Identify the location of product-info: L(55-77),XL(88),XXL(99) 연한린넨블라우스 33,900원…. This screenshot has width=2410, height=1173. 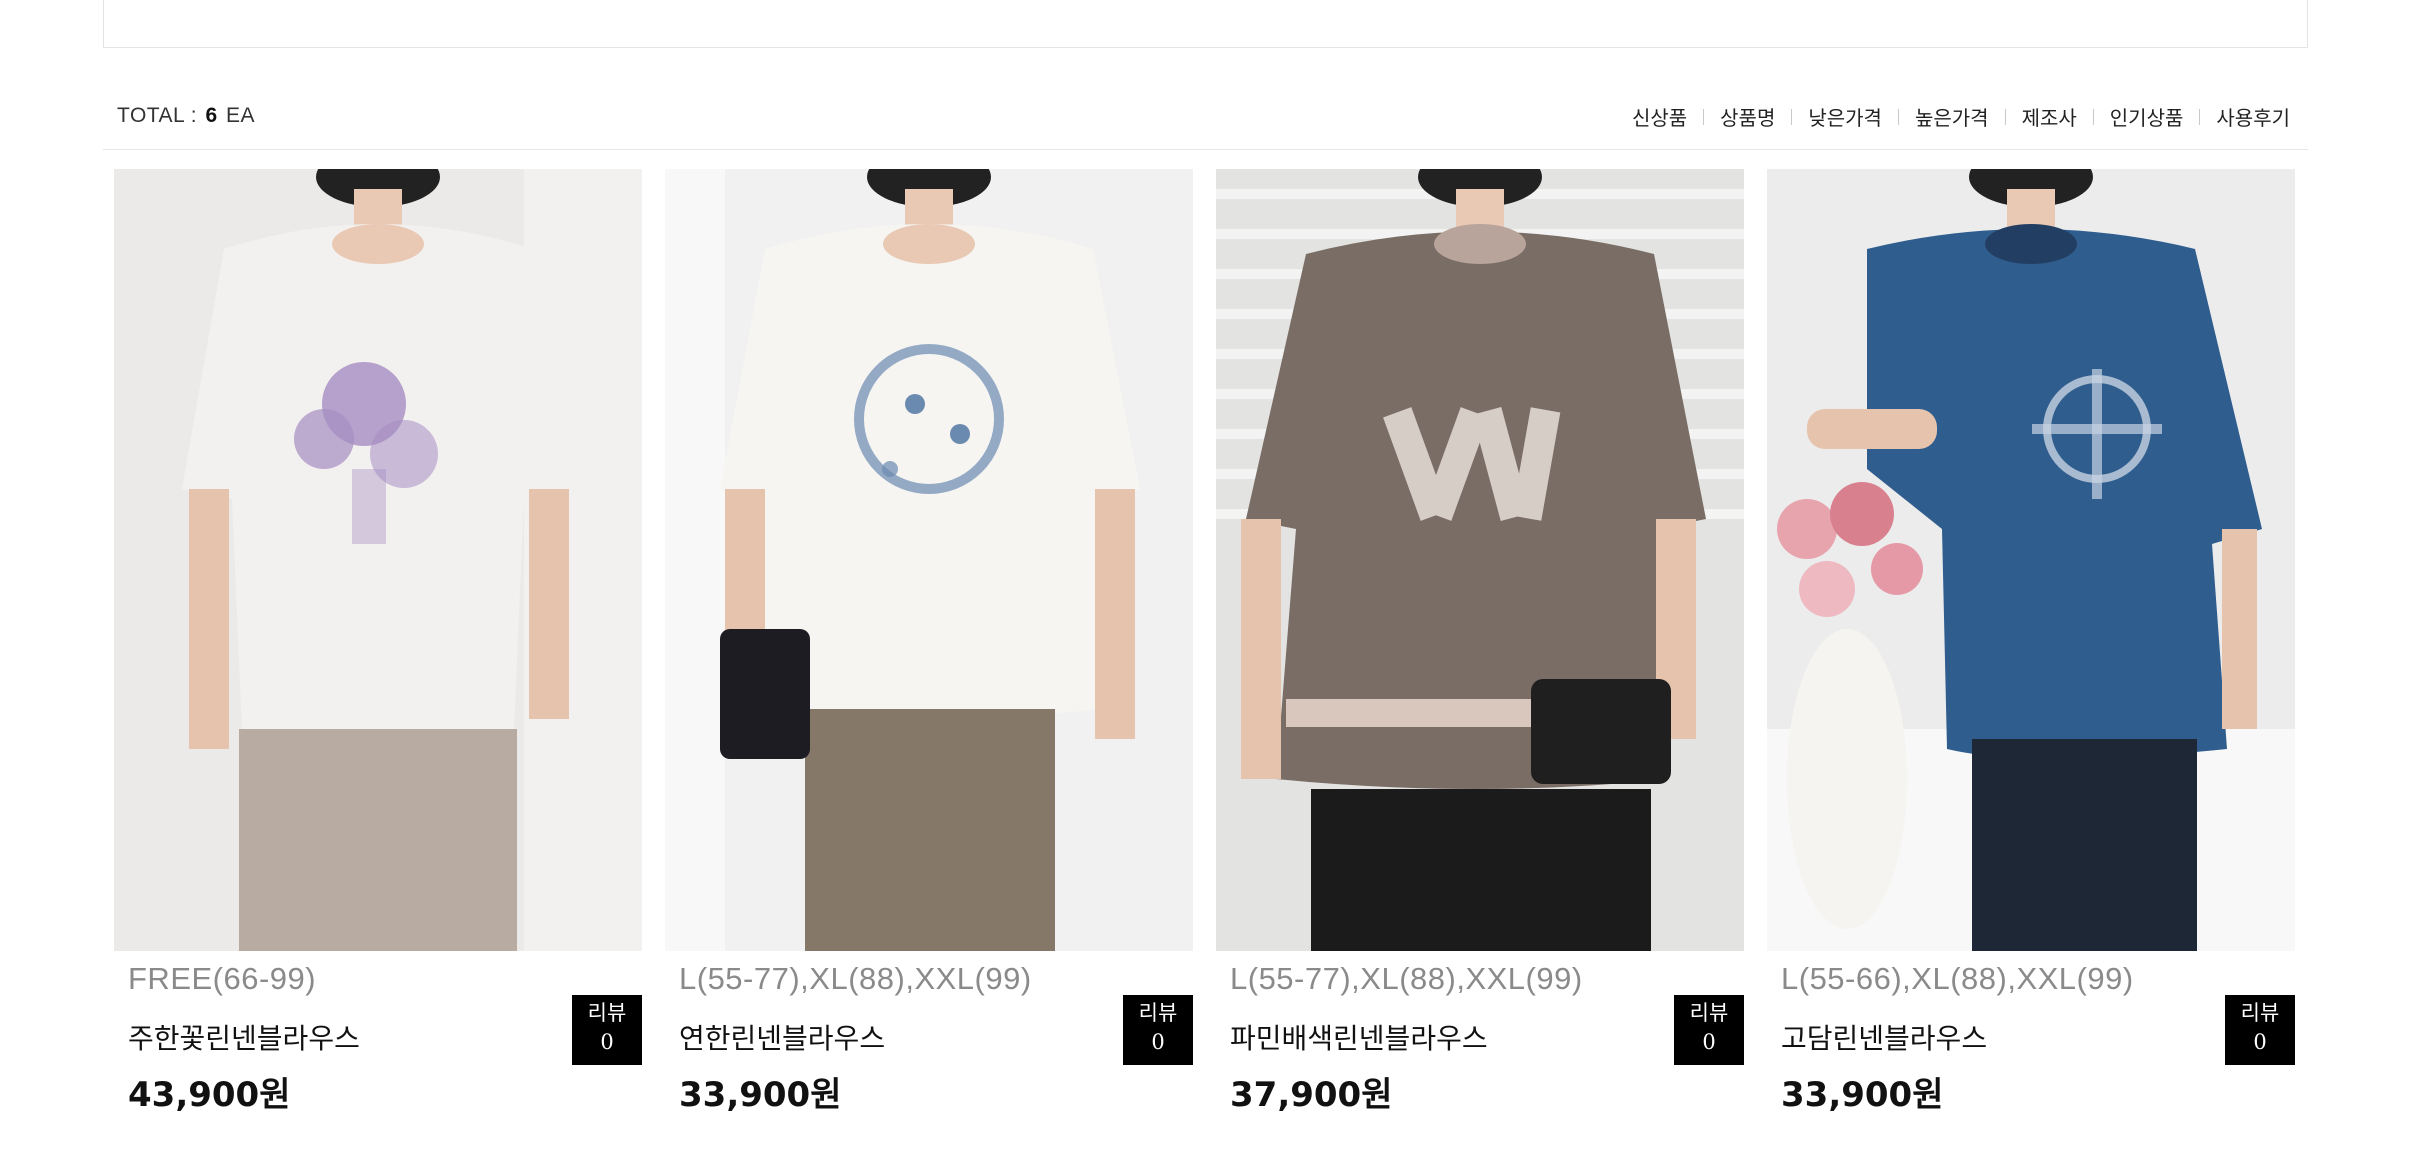
(929, 1036).